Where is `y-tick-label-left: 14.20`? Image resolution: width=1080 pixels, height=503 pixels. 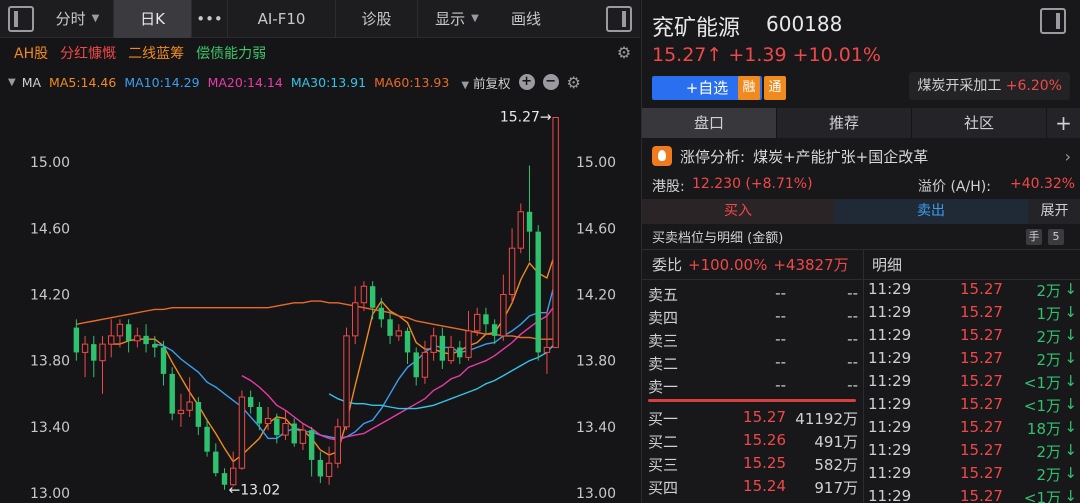 y-tick-label-left: 14.20 is located at coordinates (50, 296).